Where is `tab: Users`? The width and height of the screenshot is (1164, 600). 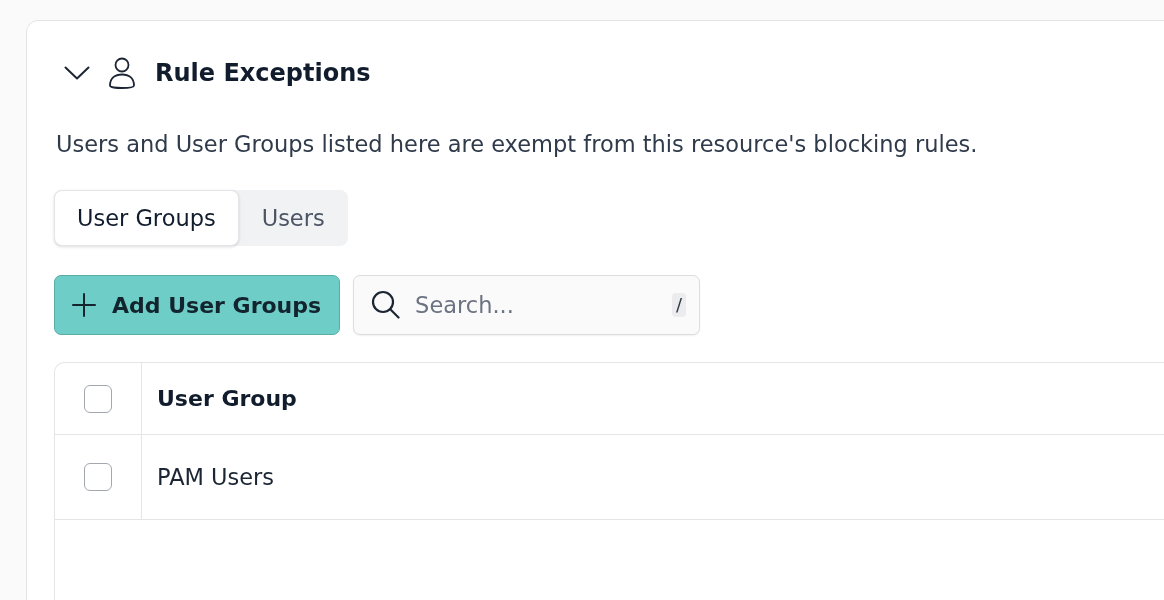
tab: Users is located at coordinates (293, 218).